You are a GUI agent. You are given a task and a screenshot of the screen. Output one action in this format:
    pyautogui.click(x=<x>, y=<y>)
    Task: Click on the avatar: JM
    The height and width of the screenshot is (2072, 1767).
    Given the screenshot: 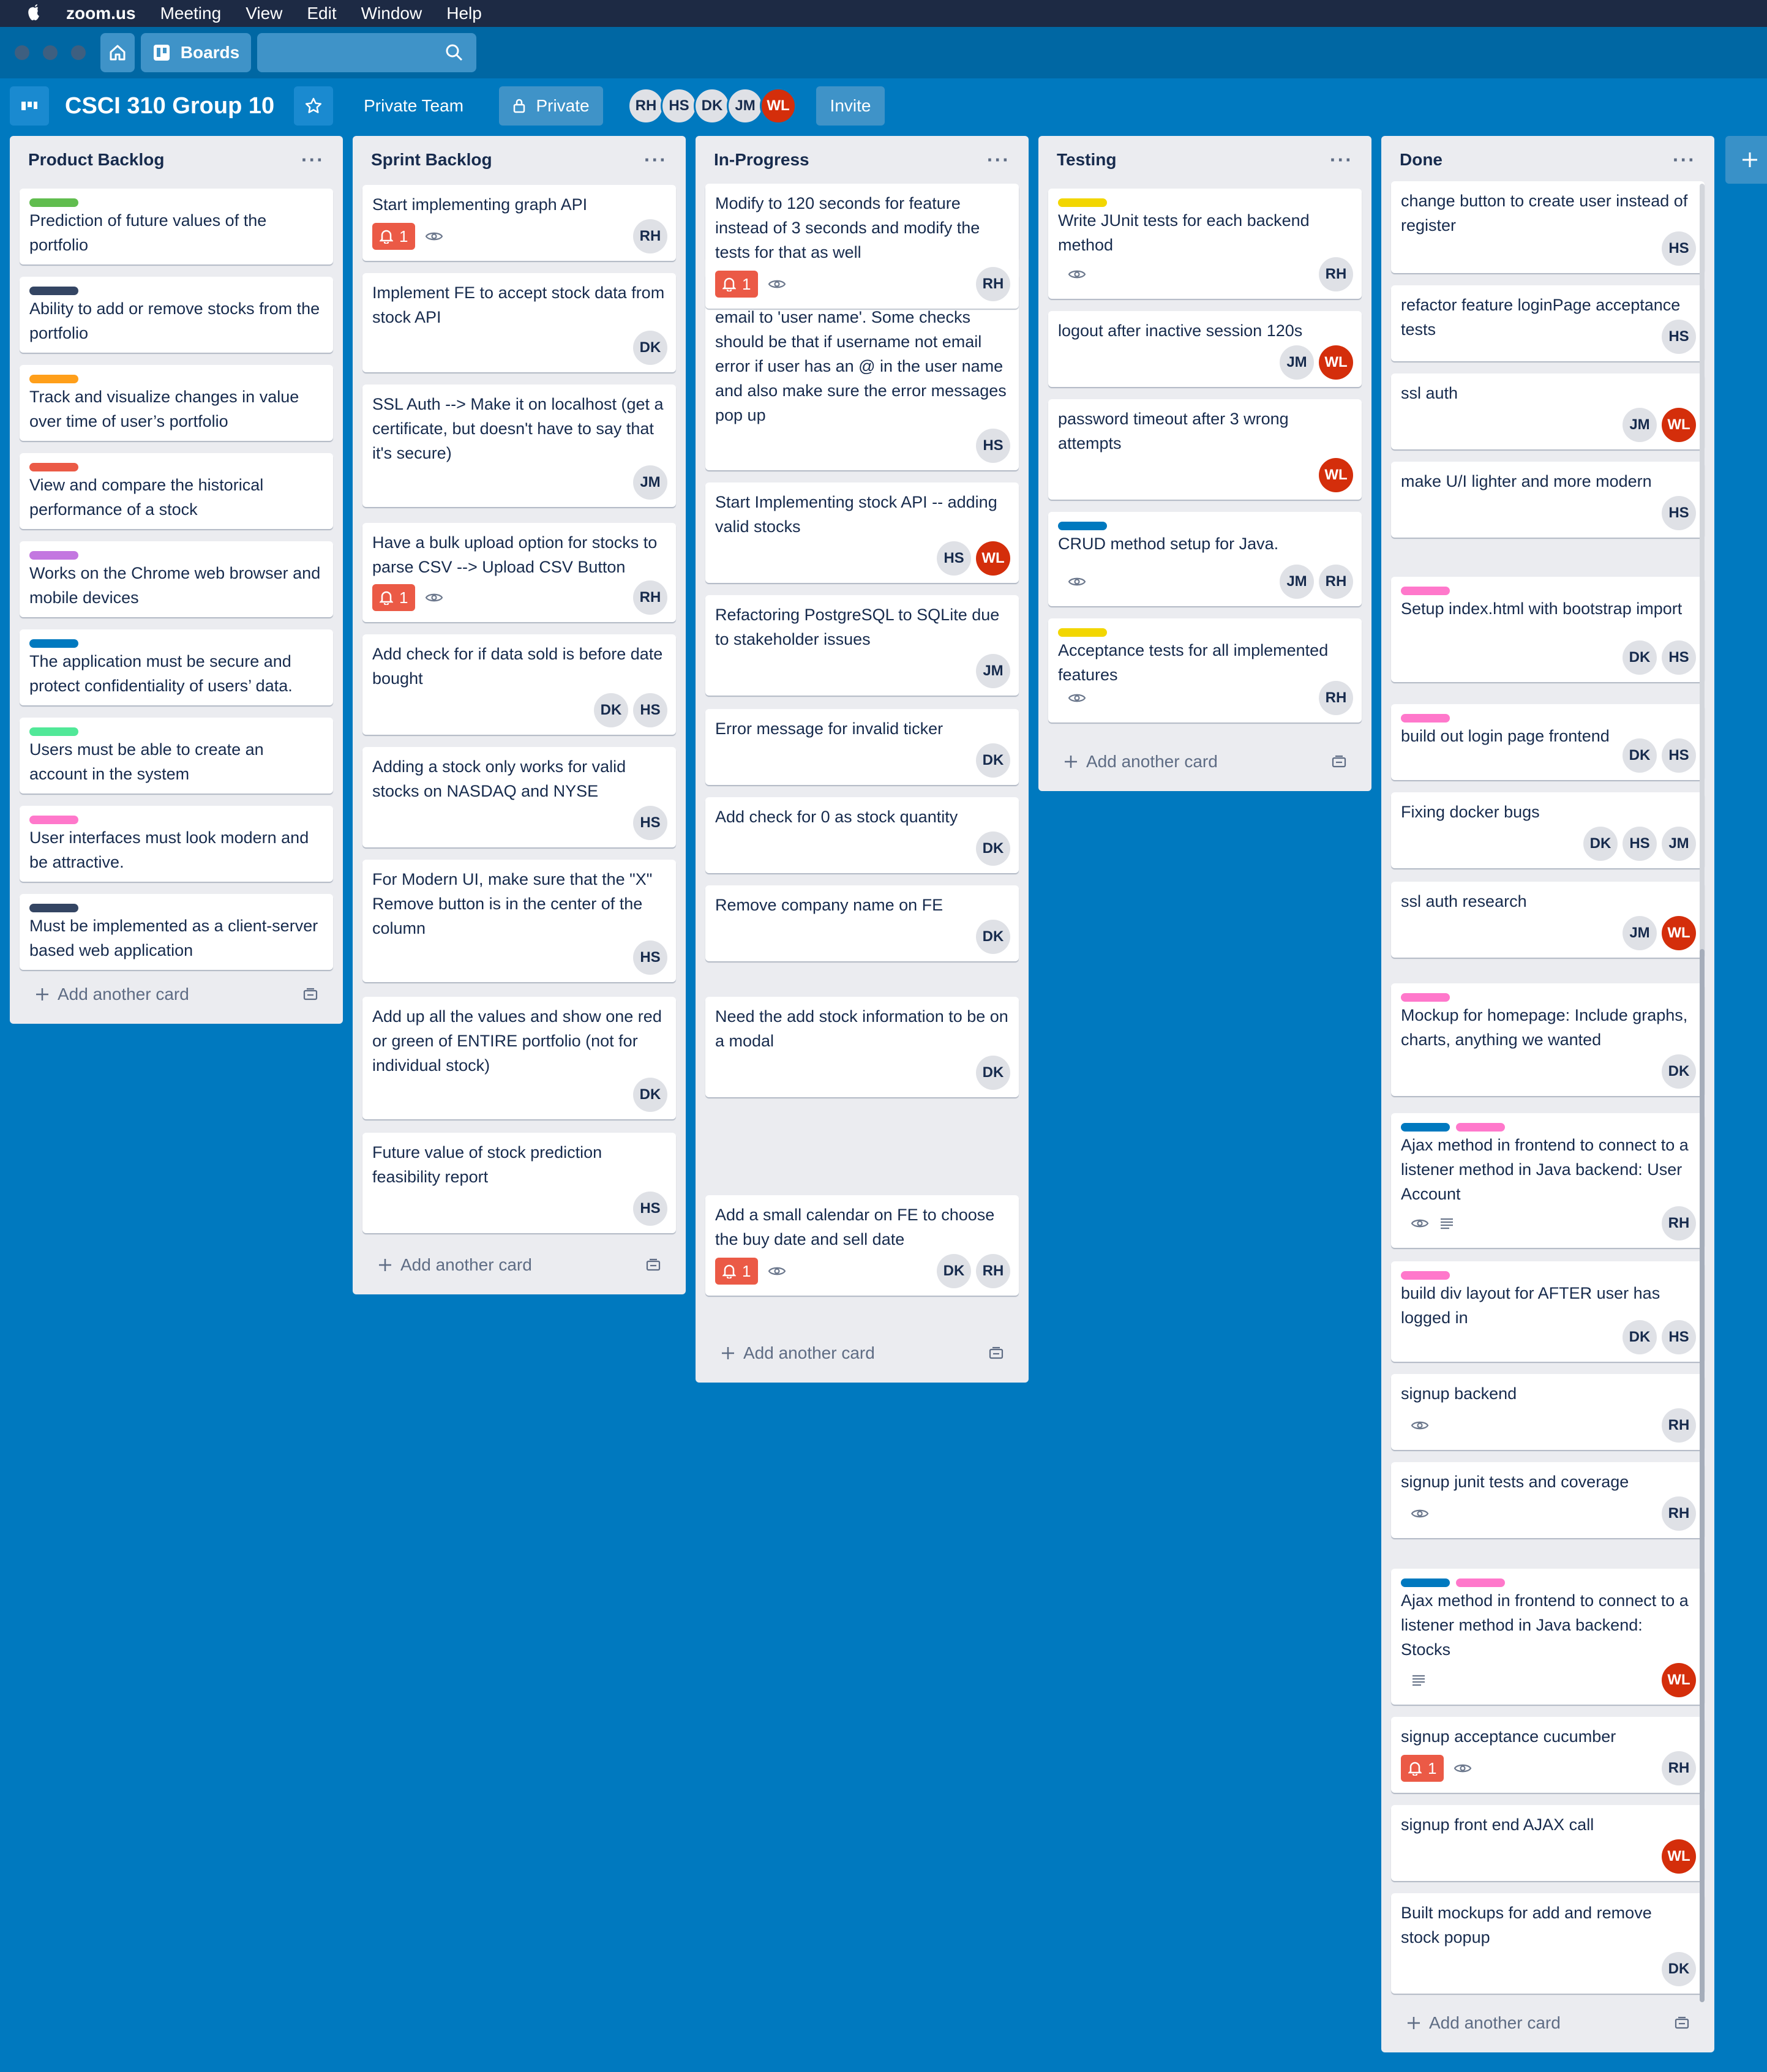 What is the action you would take?
    pyautogui.click(x=746, y=106)
    